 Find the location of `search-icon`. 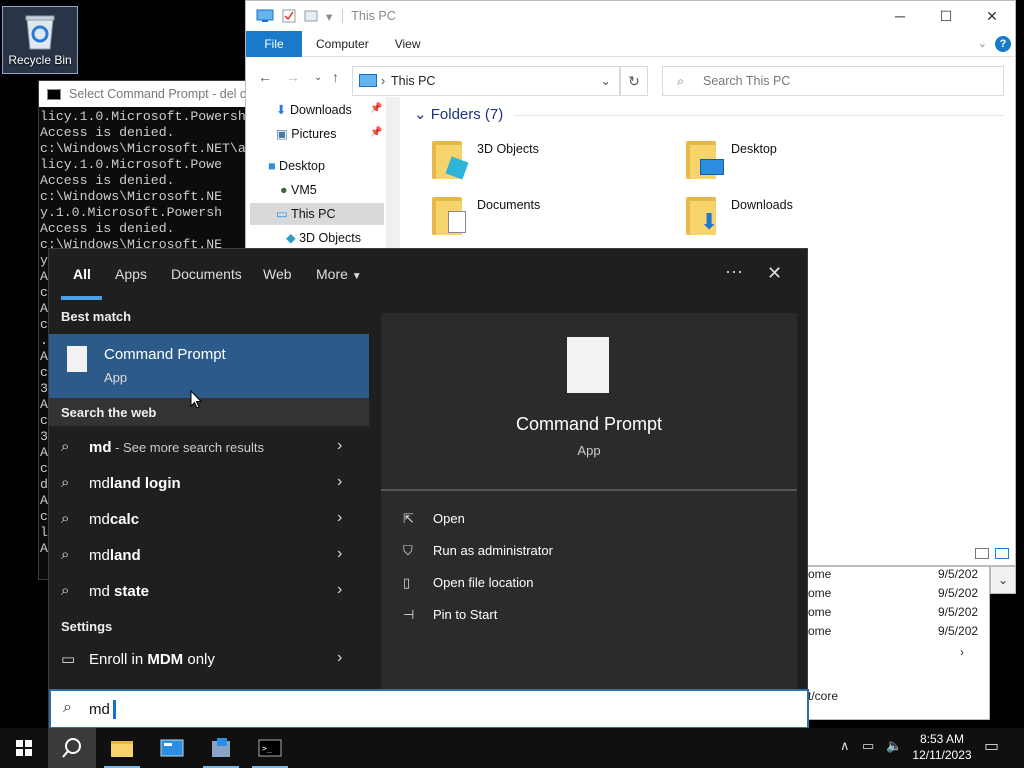

search-icon is located at coordinates (71, 748).